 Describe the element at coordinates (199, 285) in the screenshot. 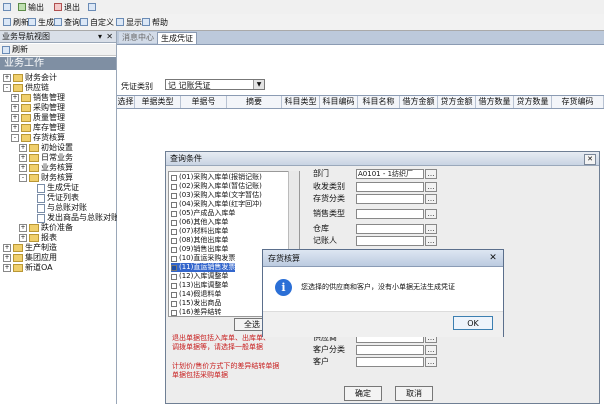

I see `list-item: (13)出库调整单` at that location.